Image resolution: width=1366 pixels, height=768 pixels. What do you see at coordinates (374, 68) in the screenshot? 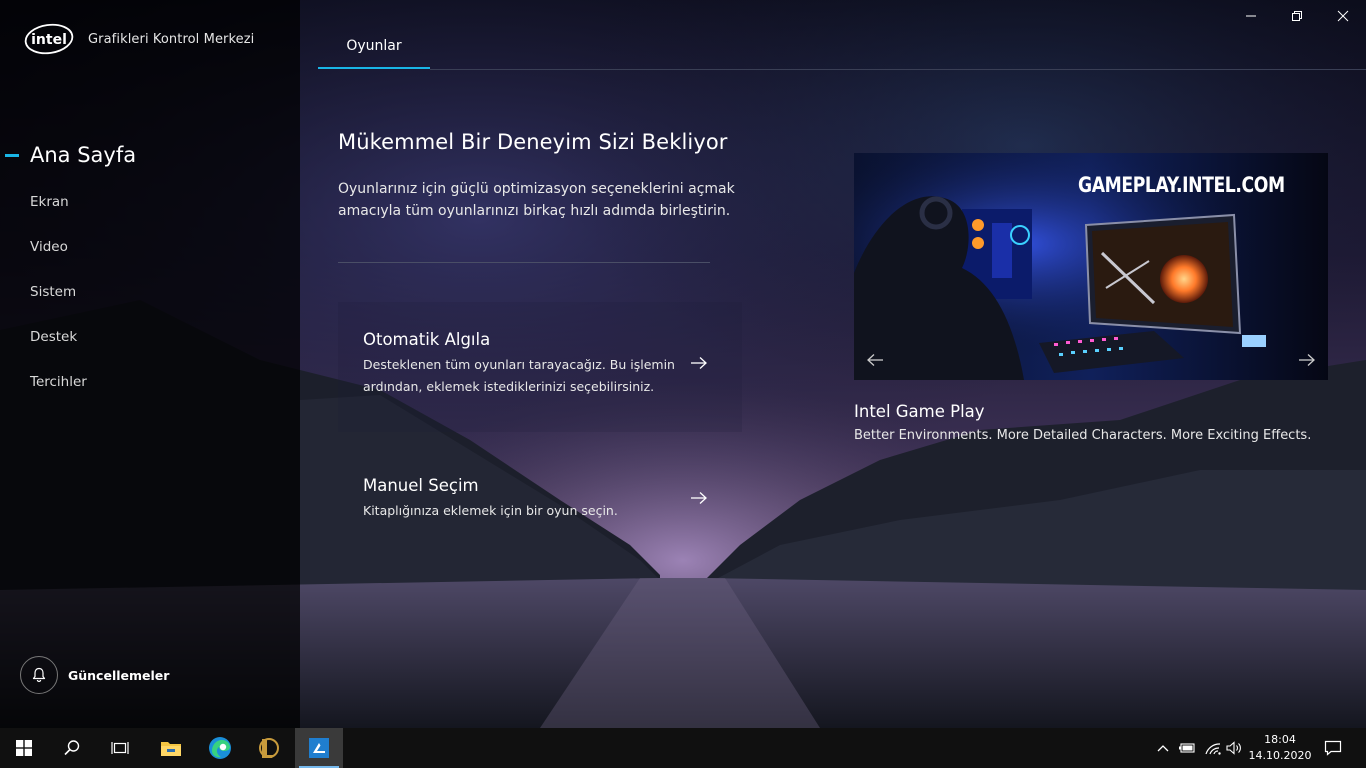
I see `active-tab-underline` at bounding box center [374, 68].